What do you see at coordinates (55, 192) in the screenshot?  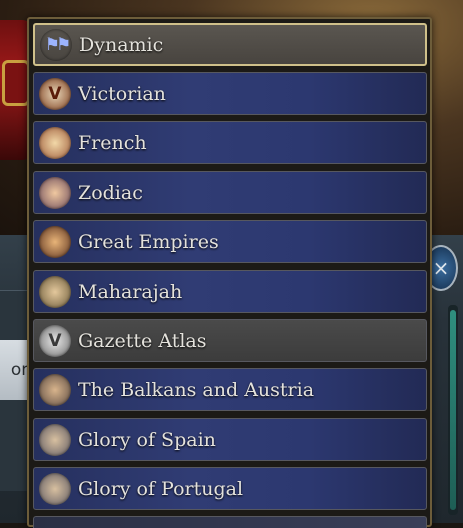 I see `zodiac-portrait-icon` at bounding box center [55, 192].